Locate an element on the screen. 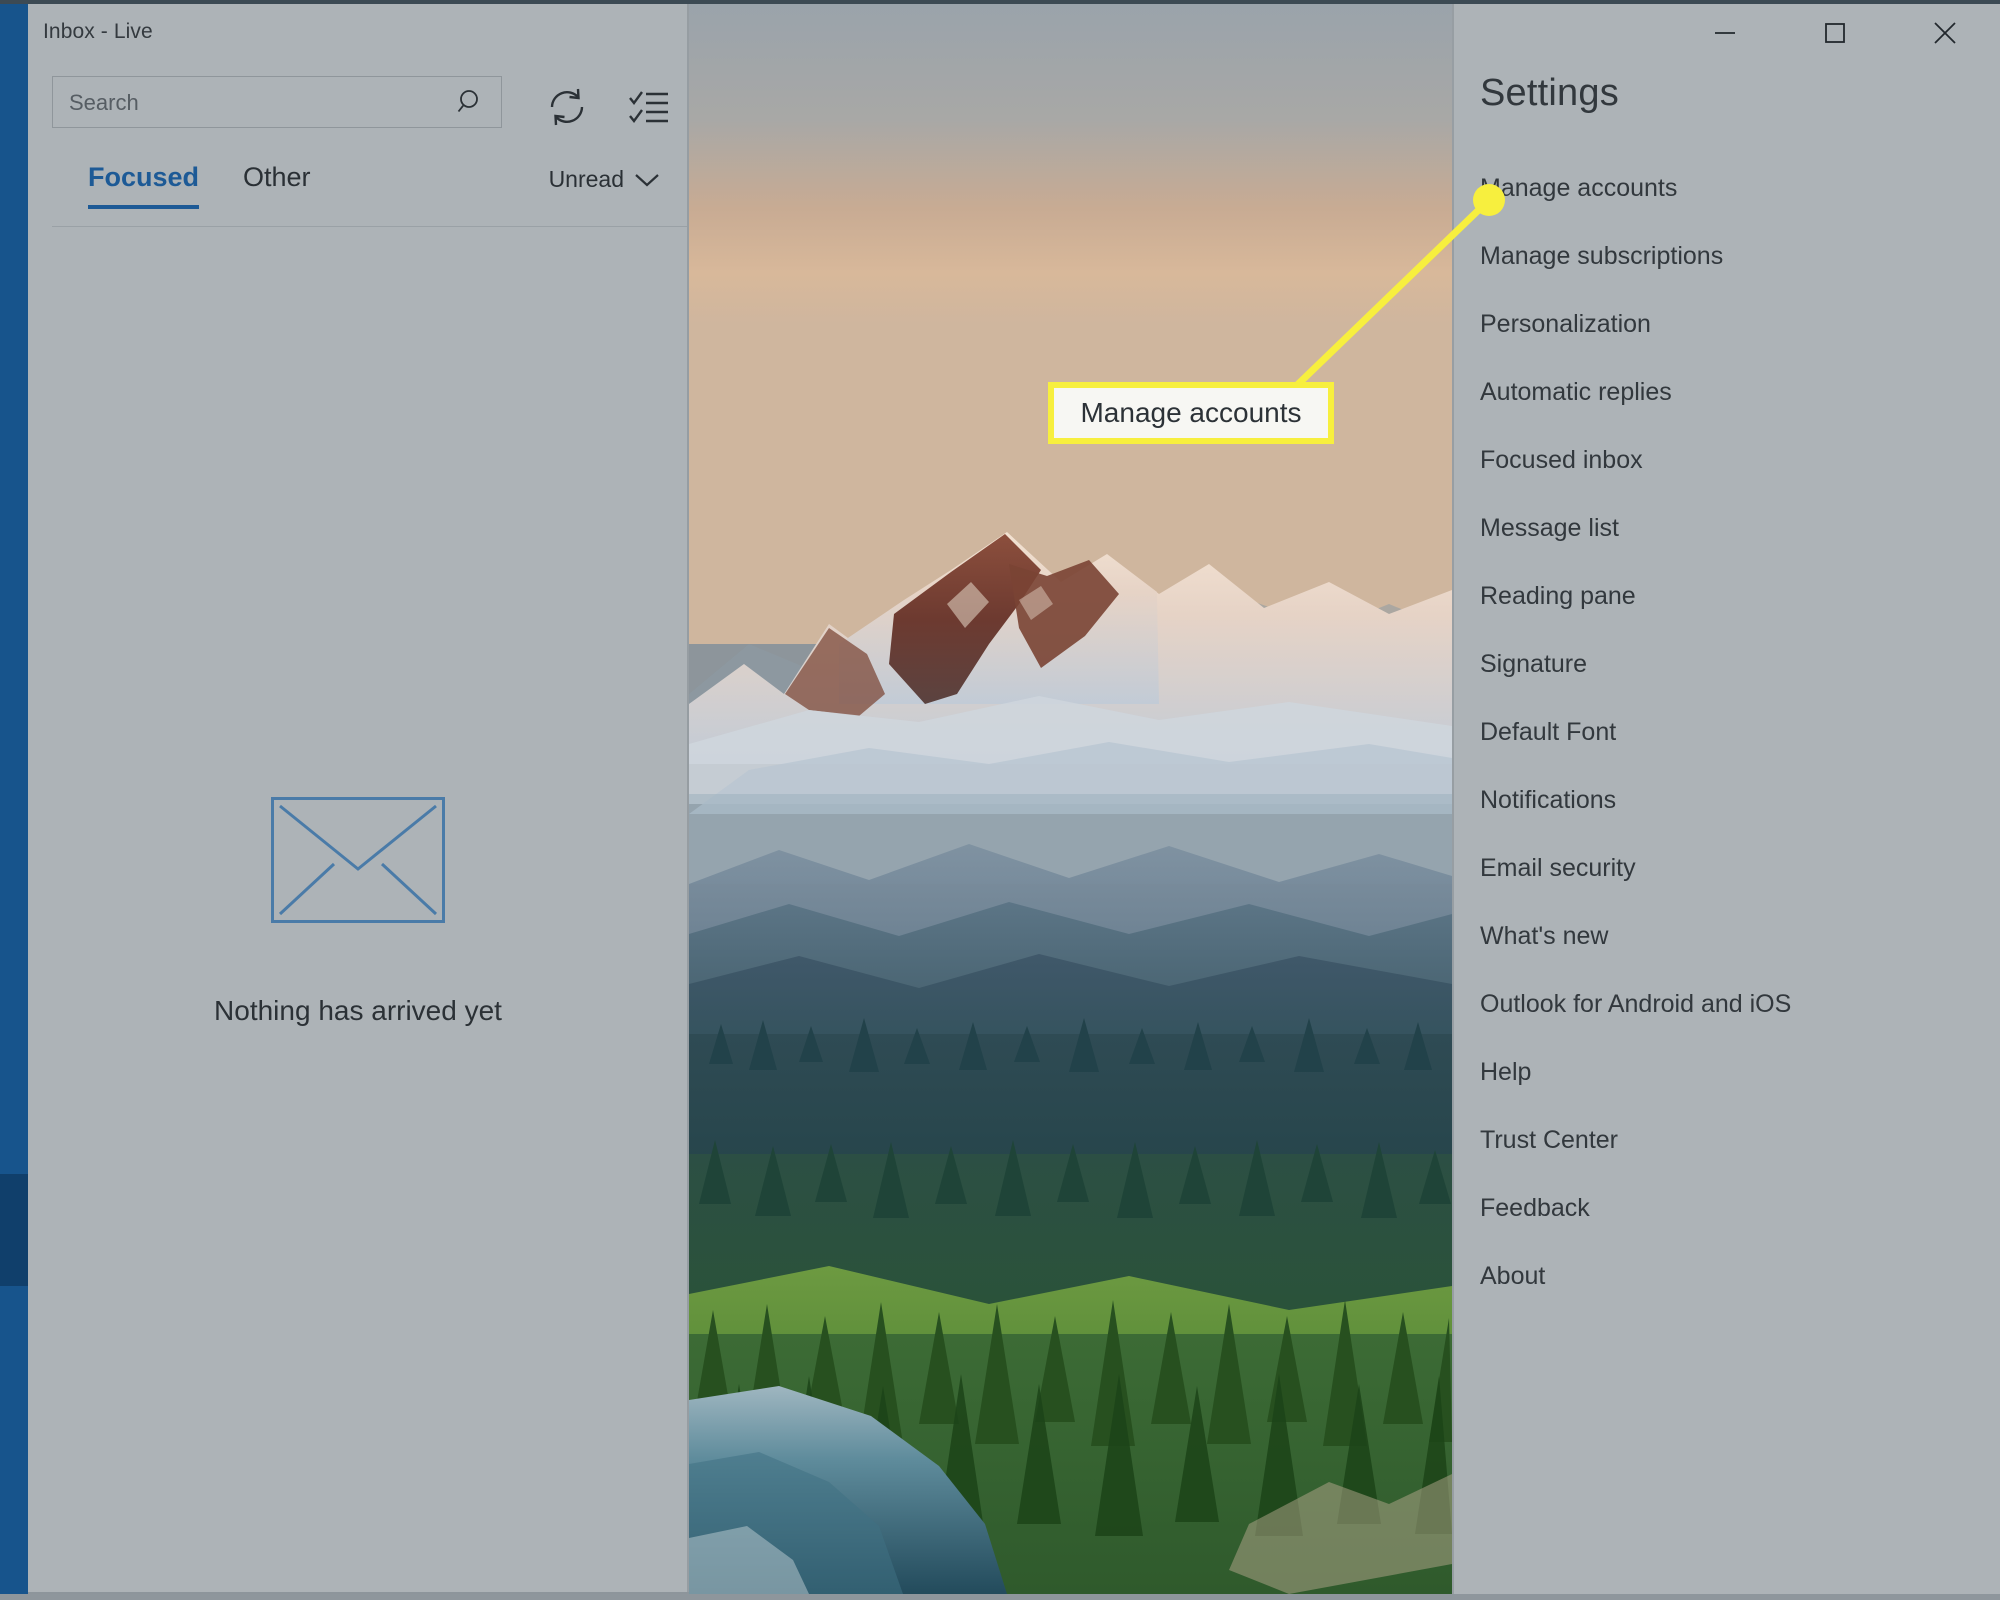 This screenshot has width=2000, height=1600. close-button is located at coordinates (1945, 33).